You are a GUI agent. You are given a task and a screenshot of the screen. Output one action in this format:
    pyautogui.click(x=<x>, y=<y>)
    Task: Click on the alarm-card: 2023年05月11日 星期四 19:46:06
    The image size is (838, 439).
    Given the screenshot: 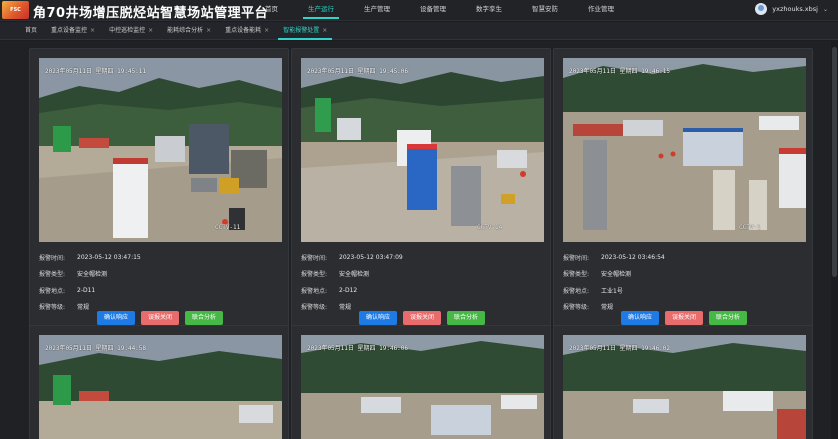 What is the action you would take?
    pyautogui.click(x=421, y=382)
    